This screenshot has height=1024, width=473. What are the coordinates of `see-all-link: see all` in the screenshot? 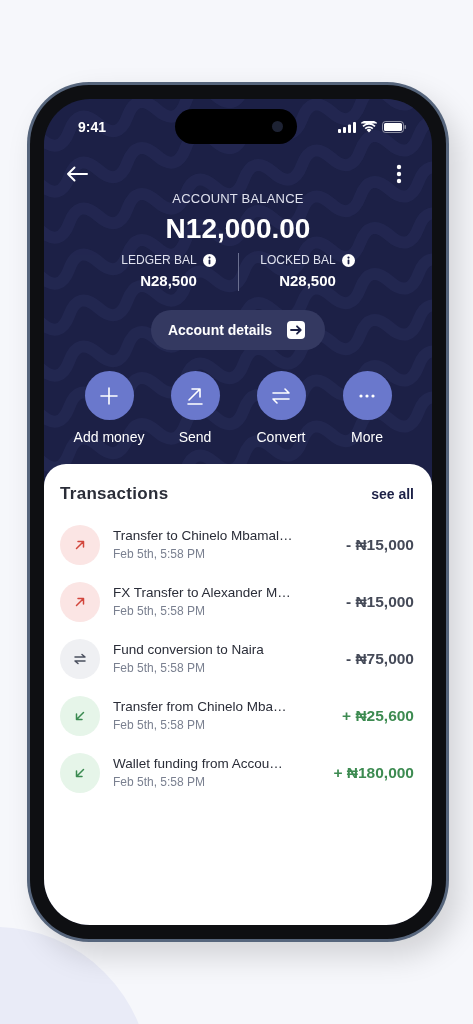 It's located at (392, 494).